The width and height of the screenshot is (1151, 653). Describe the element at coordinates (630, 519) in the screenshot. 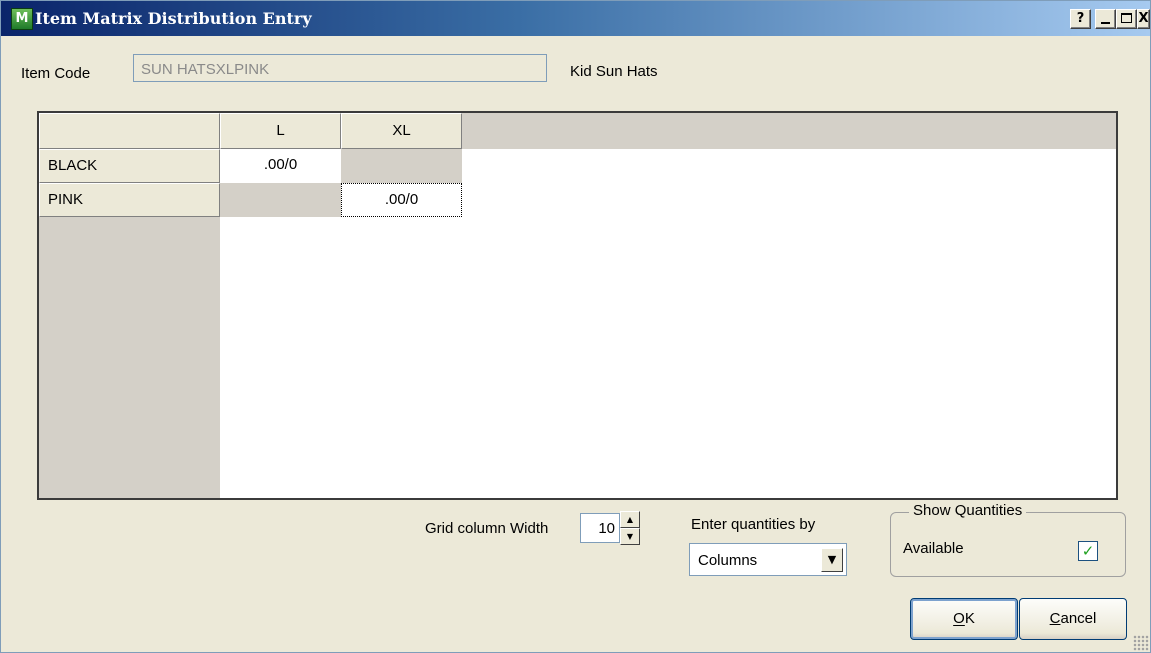

I see `spin-up-icon: ▲` at that location.